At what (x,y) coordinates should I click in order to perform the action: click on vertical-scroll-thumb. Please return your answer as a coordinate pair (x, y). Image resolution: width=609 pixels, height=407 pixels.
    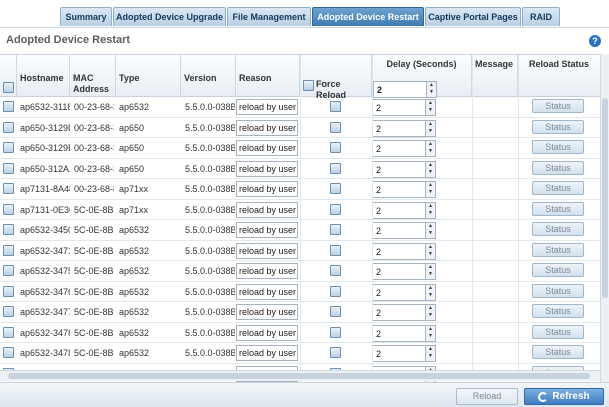
    Looking at the image, I should click on (605, 198).